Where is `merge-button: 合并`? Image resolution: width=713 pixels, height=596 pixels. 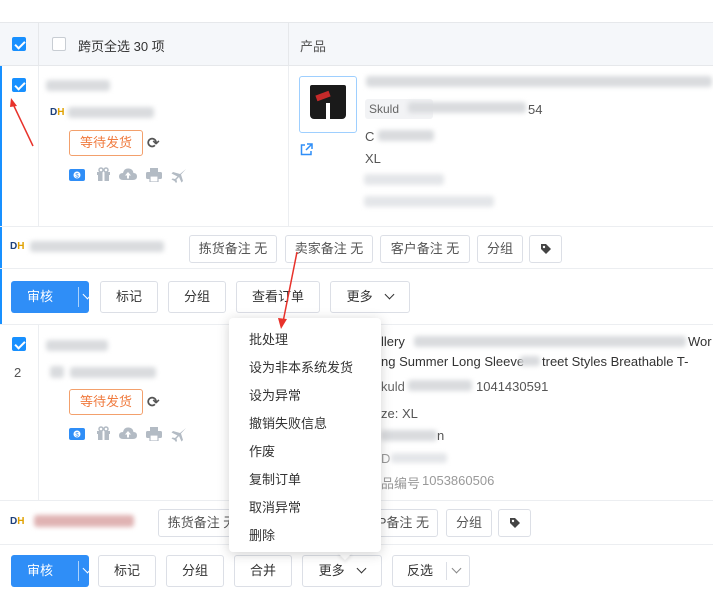
merge-button: 合并 is located at coordinates (263, 571).